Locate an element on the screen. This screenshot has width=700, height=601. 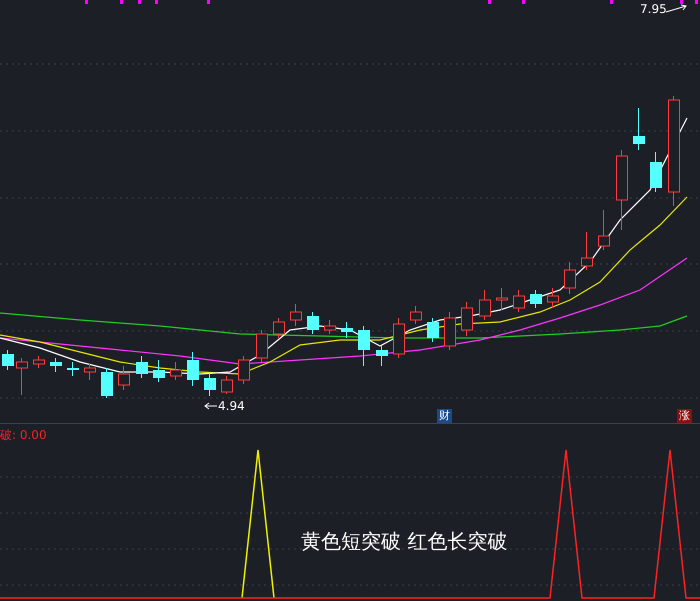
legend-caption: 黄色短突破 红色长突破 is located at coordinates (404, 541).